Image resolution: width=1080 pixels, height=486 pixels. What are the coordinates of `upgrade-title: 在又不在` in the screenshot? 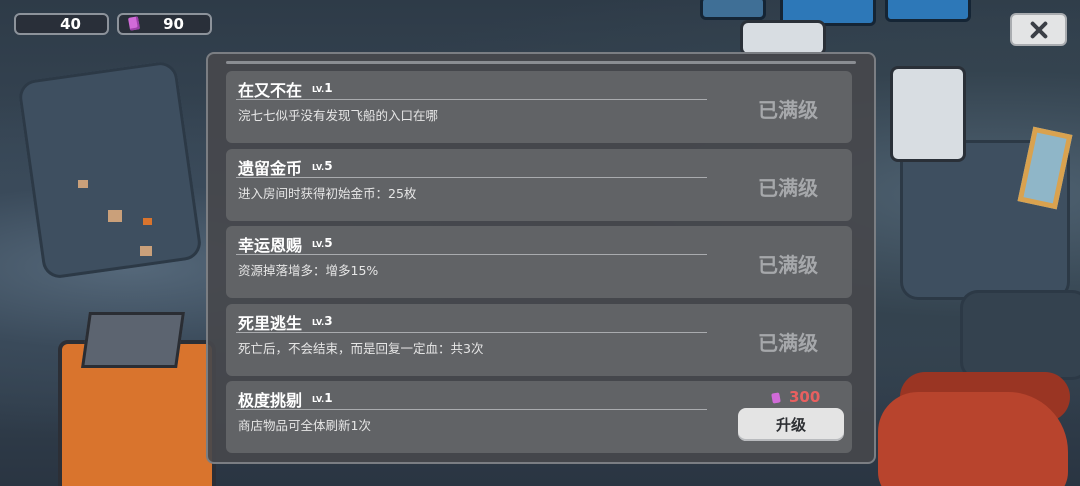 It's located at (270, 90).